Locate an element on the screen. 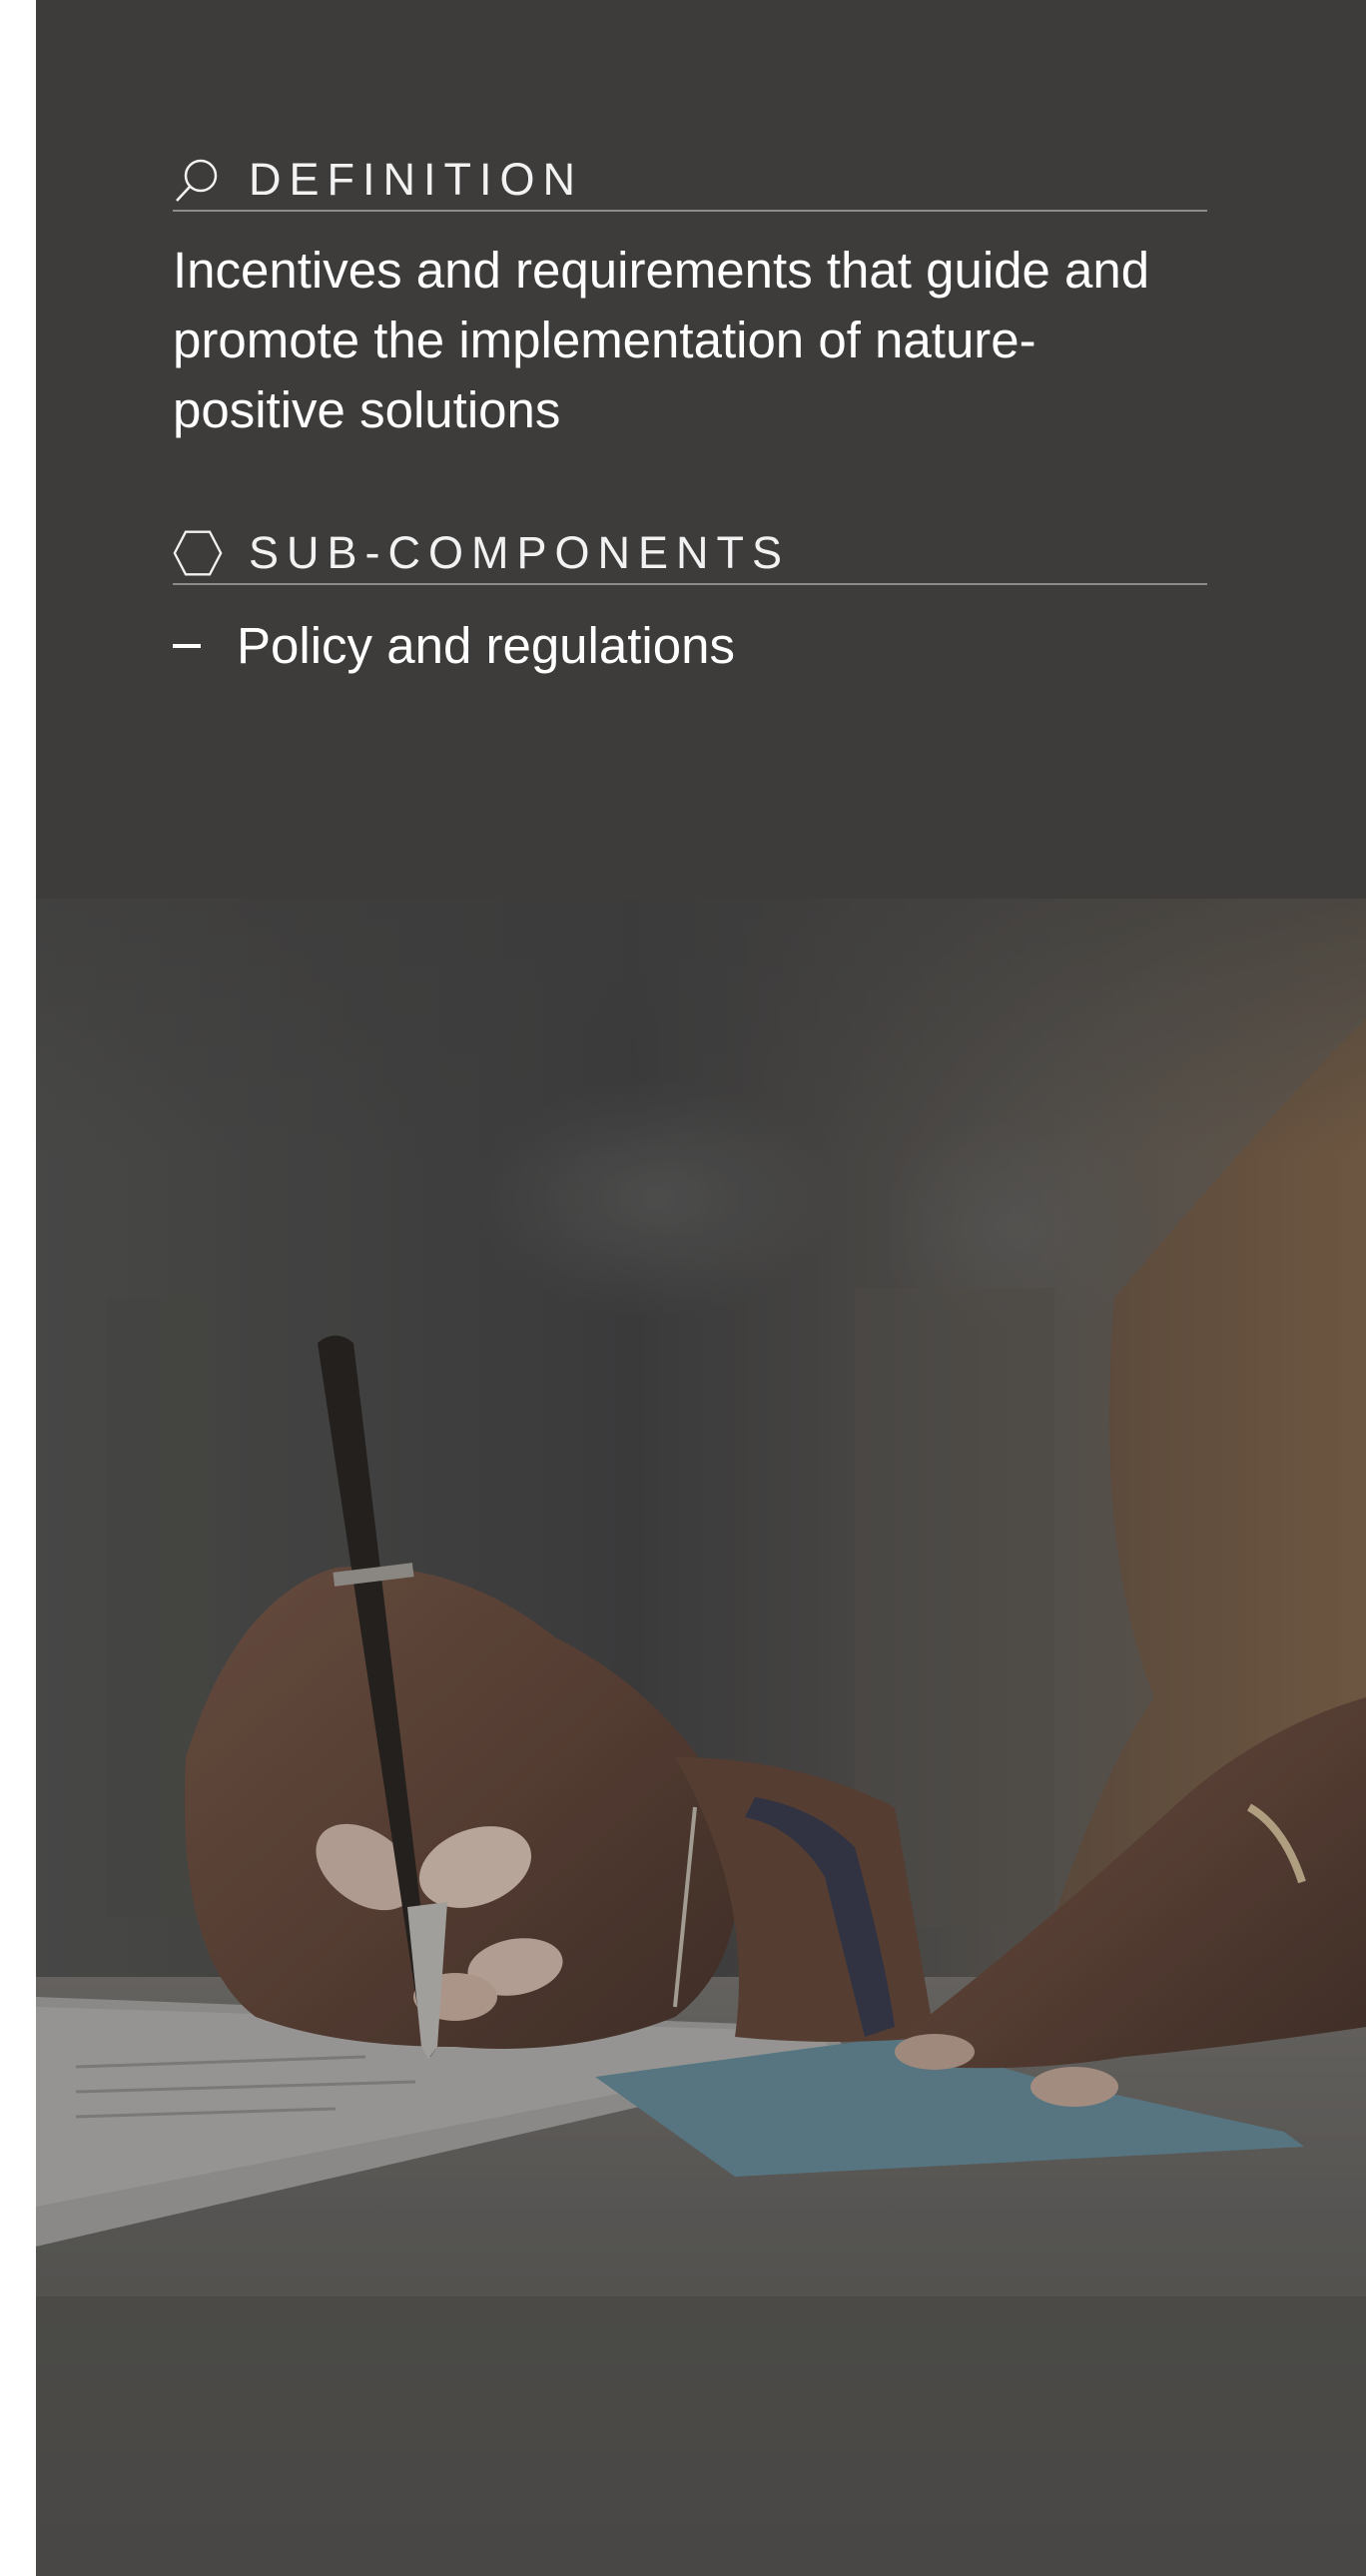 This screenshot has width=1366, height=2576. hexagon-icon is located at coordinates (198, 553).